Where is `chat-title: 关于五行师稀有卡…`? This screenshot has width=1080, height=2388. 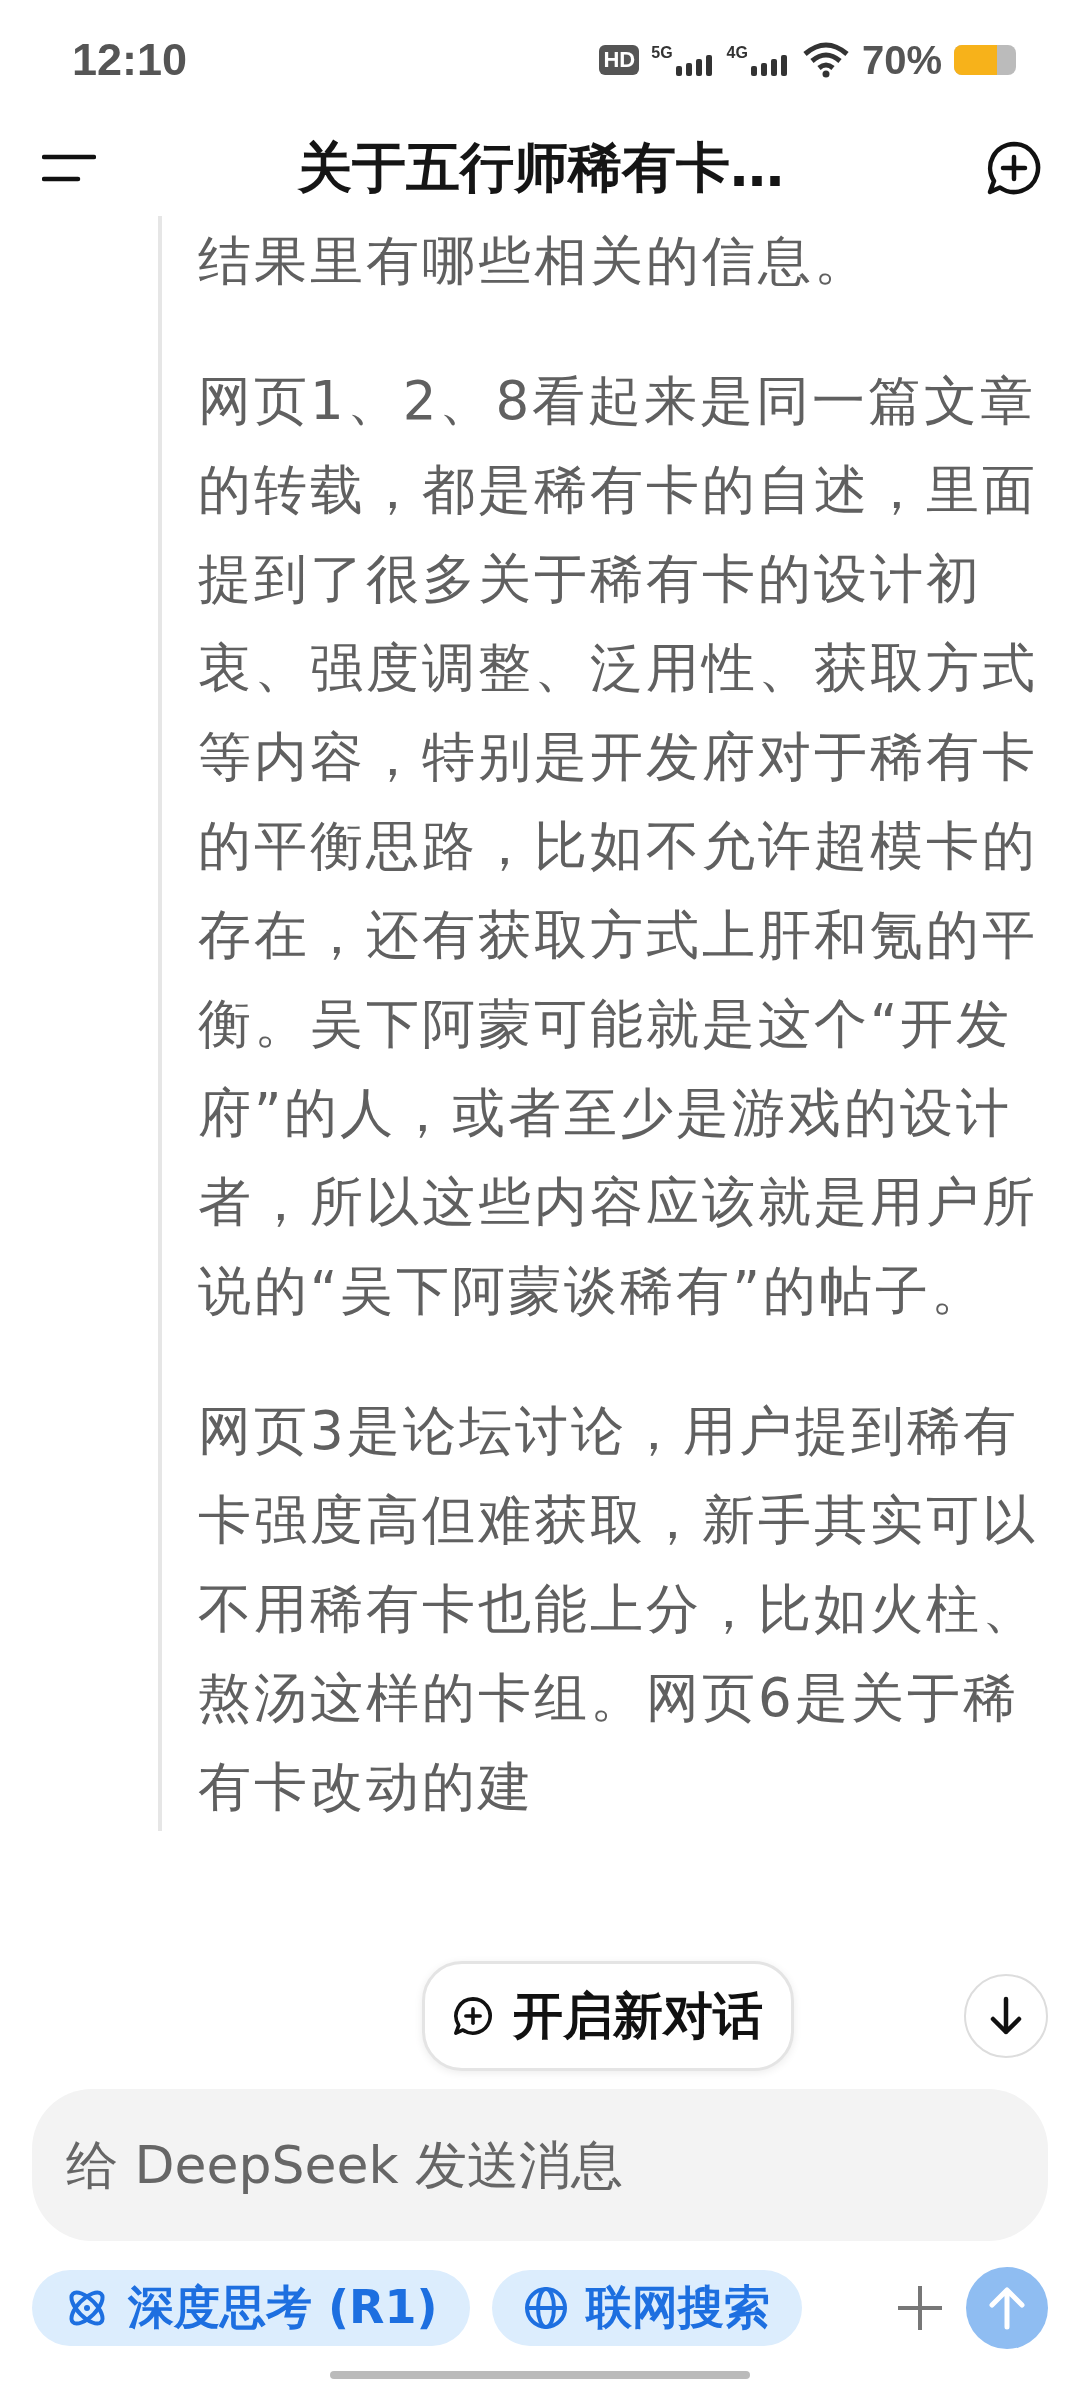 chat-title: 关于五行师稀有卡… is located at coordinates (541, 167).